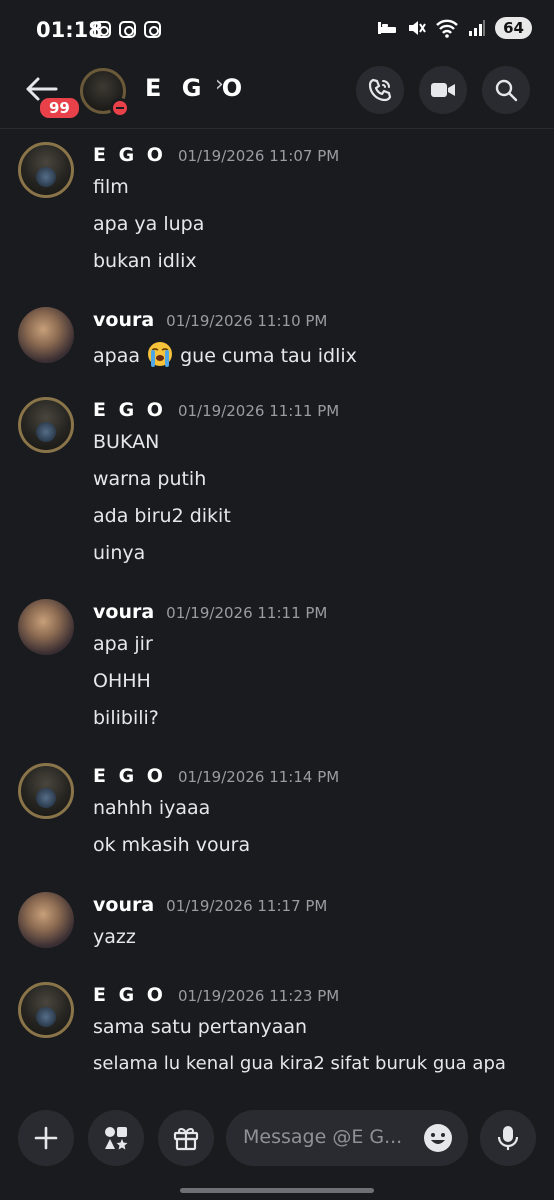 This screenshot has height=1200, width=554. I want to click on sleep-mode-icon, so click(387, 28).